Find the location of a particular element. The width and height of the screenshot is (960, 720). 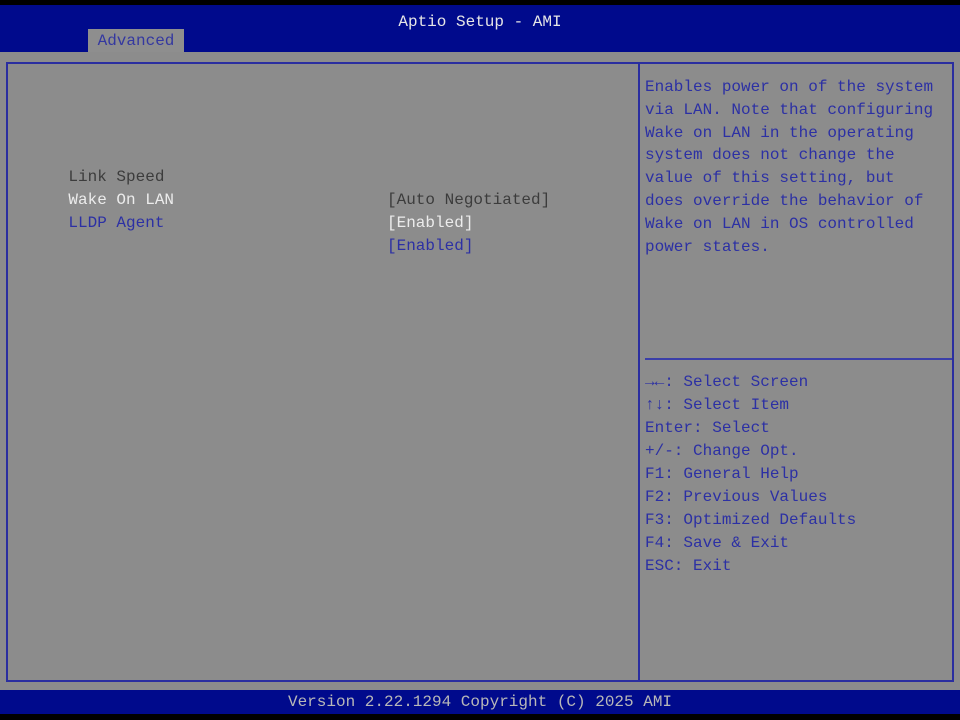

key-desc: General Help is located at coordinates (736, 474).